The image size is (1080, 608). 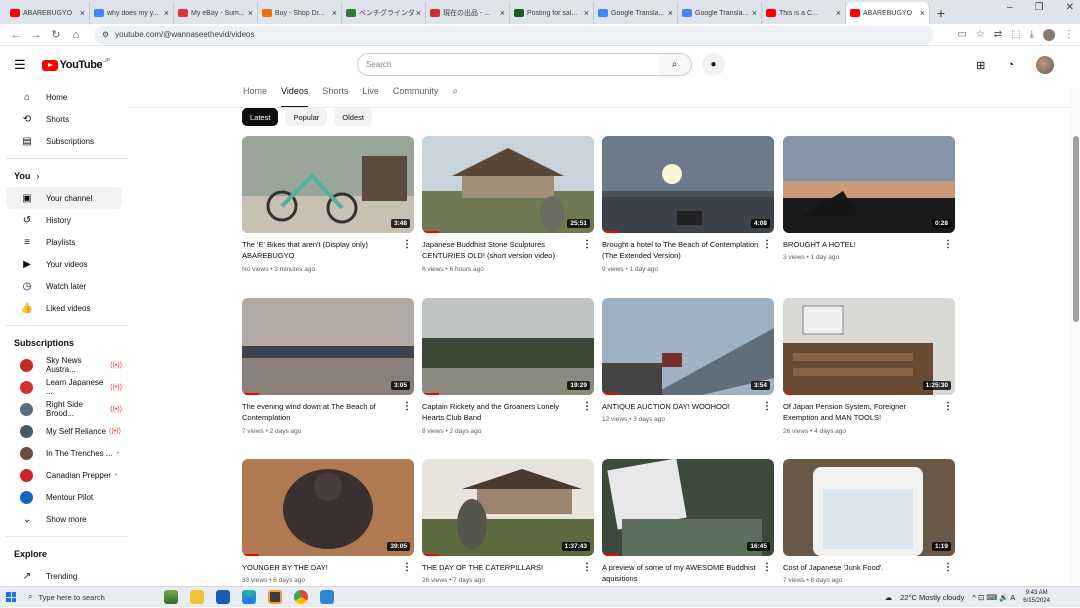 I want to click on browser-tab: Posting for sal... ×, so click(x=552, y=13).